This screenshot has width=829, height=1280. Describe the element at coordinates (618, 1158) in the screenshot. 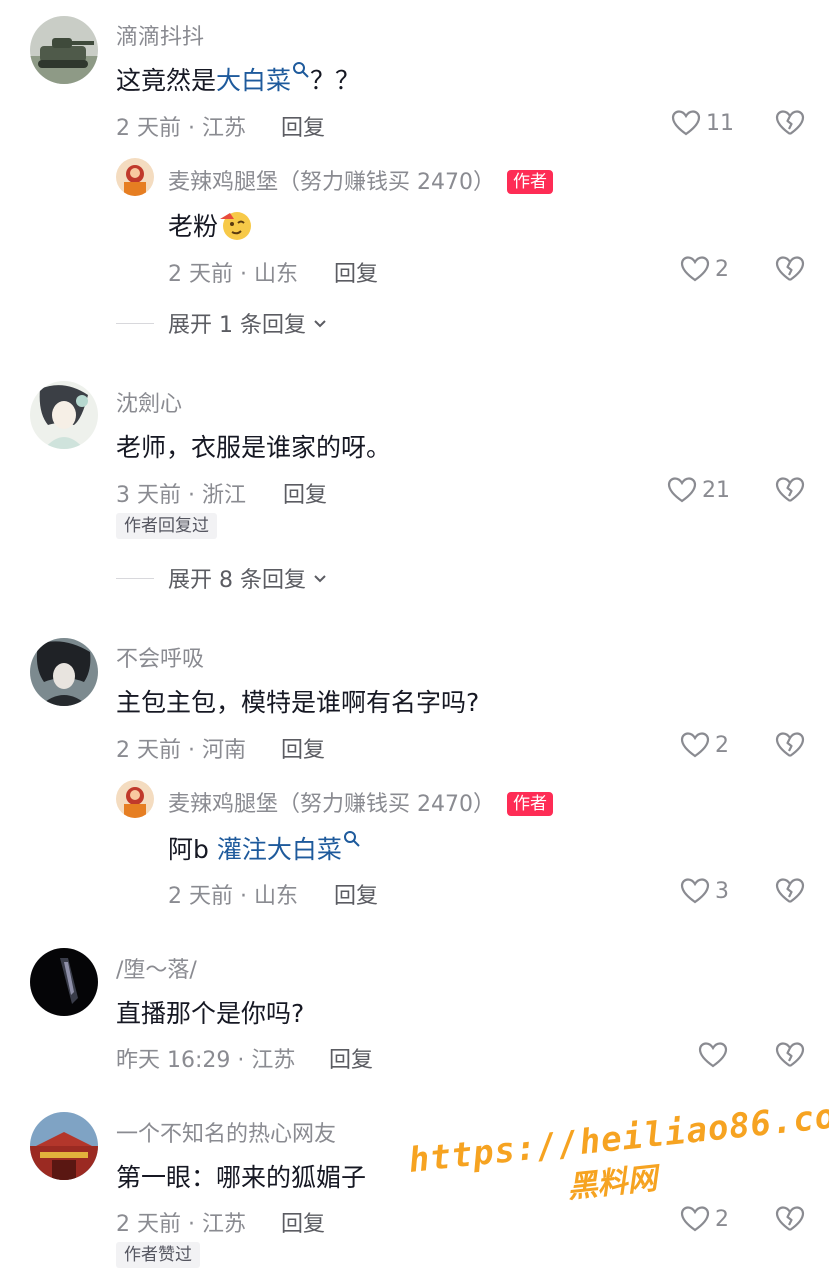

I see `watermark: https://heiliao86.com 黑料网` at that location.